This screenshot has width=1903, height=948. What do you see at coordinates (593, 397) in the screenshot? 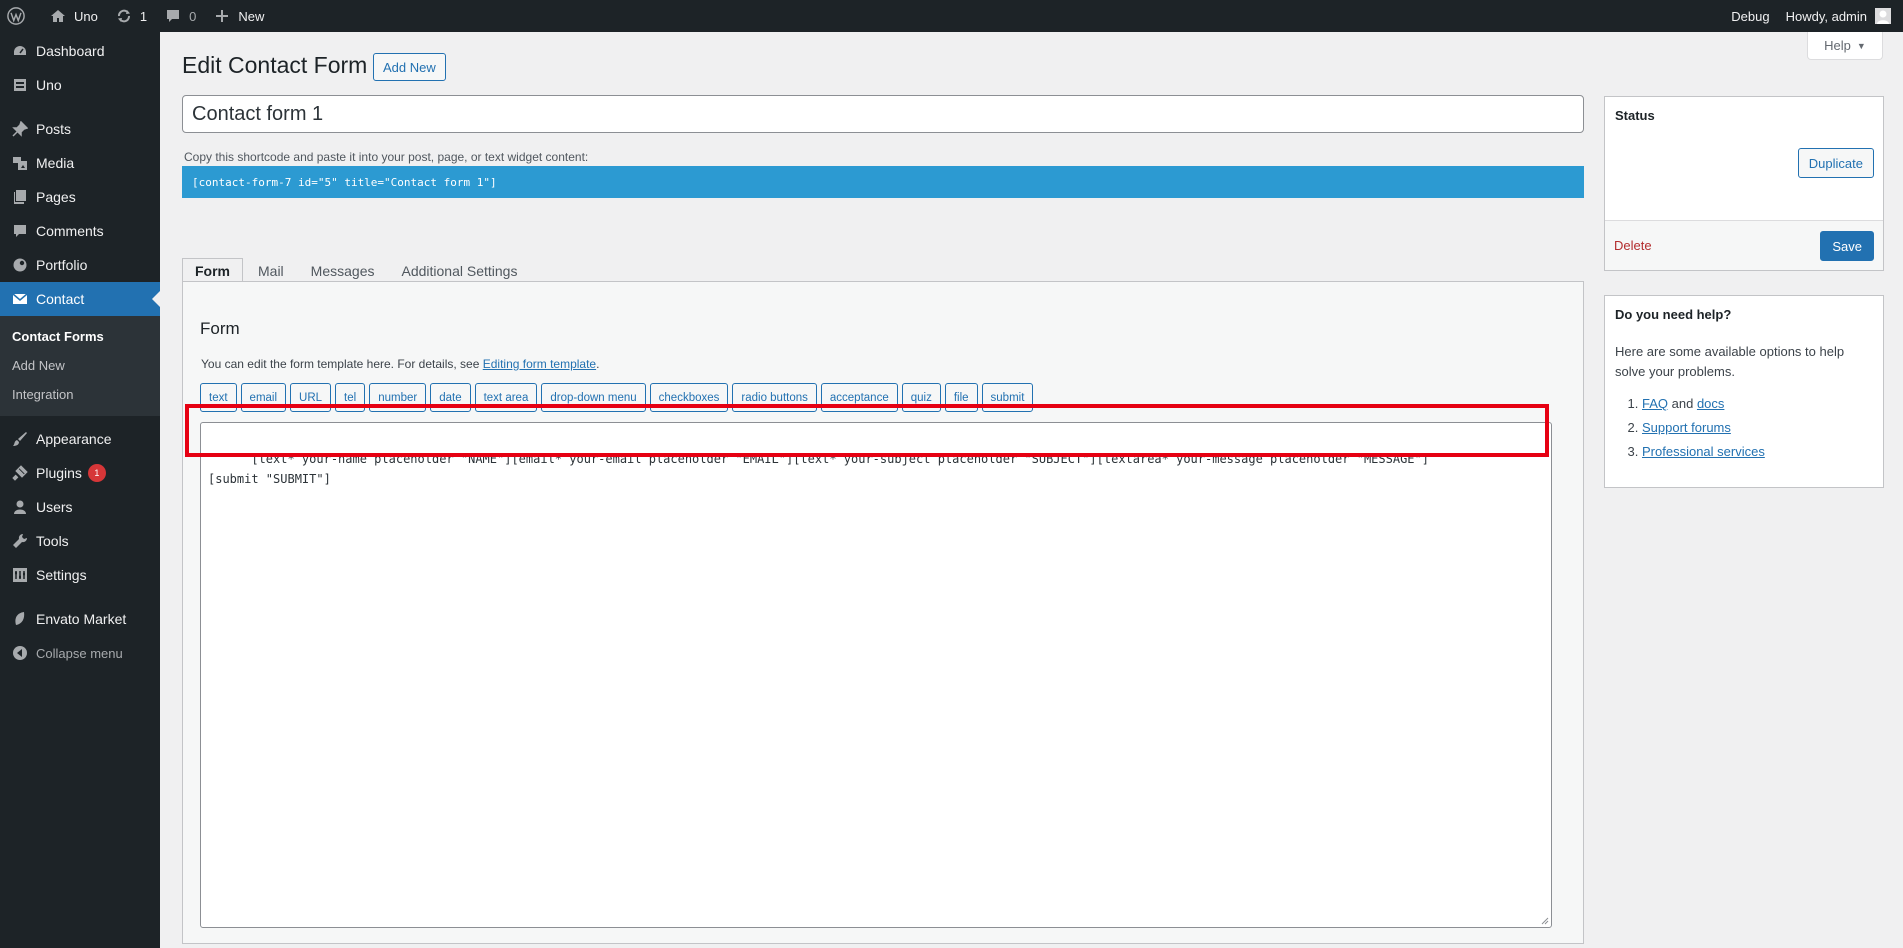
I see `tag-button-drop-down-menu: drop-down menu` at bounding box center [593, 397].